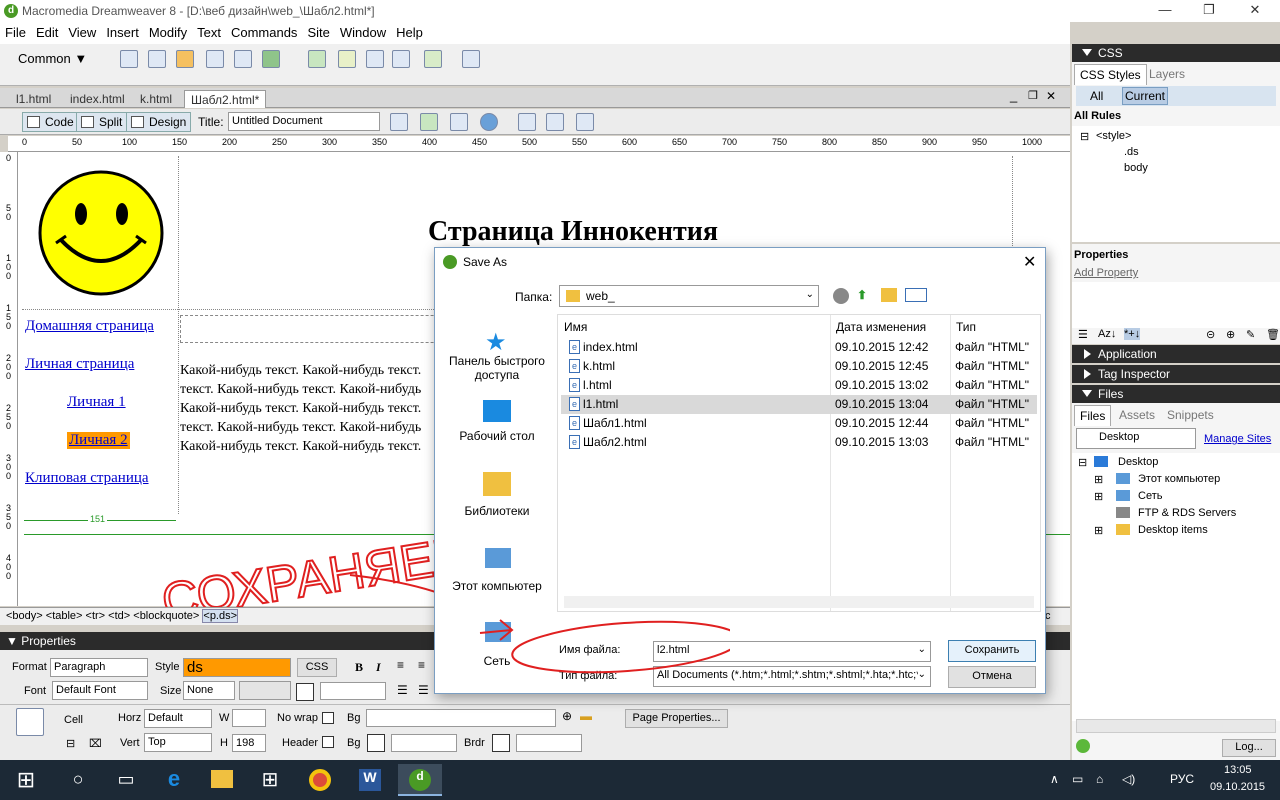  Describe the element at coordinates (1176, 374) in the screenshot. I see `tag-inspector-panel-header: Tag Inspector` at that location.